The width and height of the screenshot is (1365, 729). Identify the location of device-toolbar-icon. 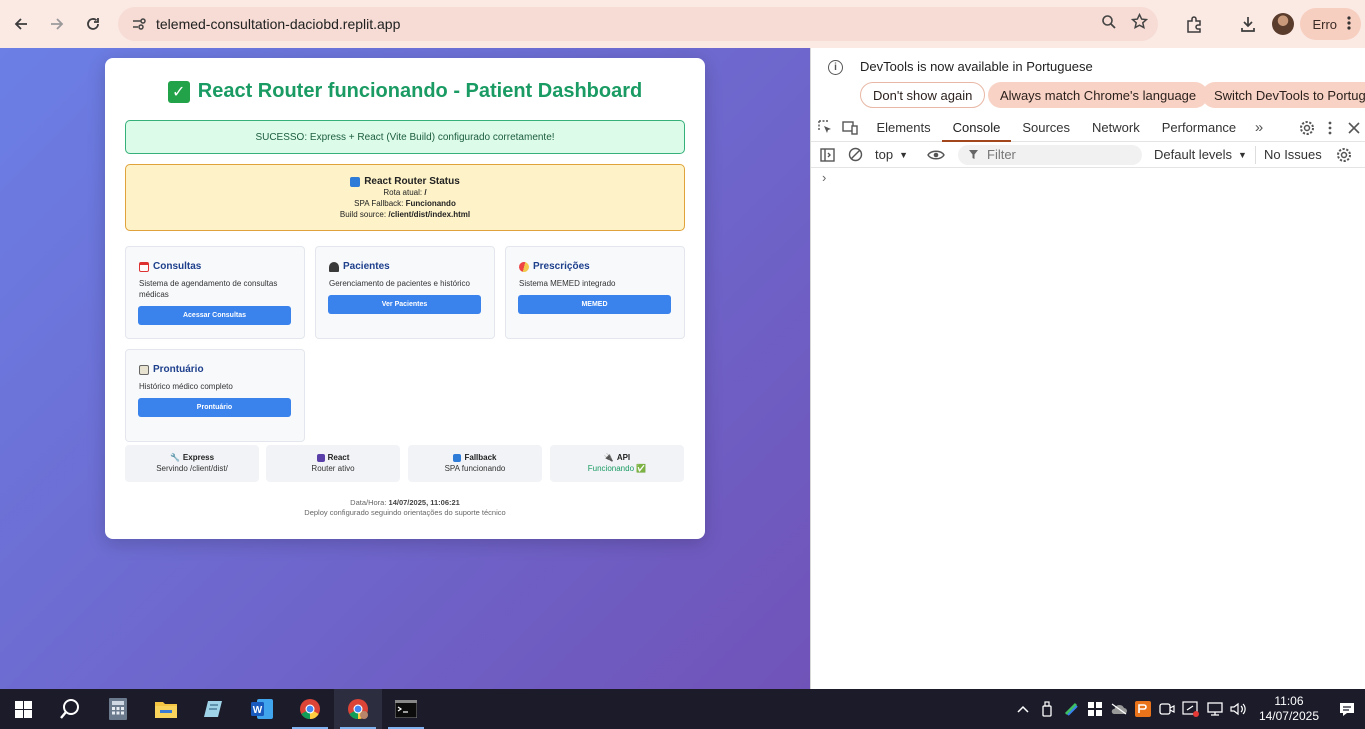
(850, 128).